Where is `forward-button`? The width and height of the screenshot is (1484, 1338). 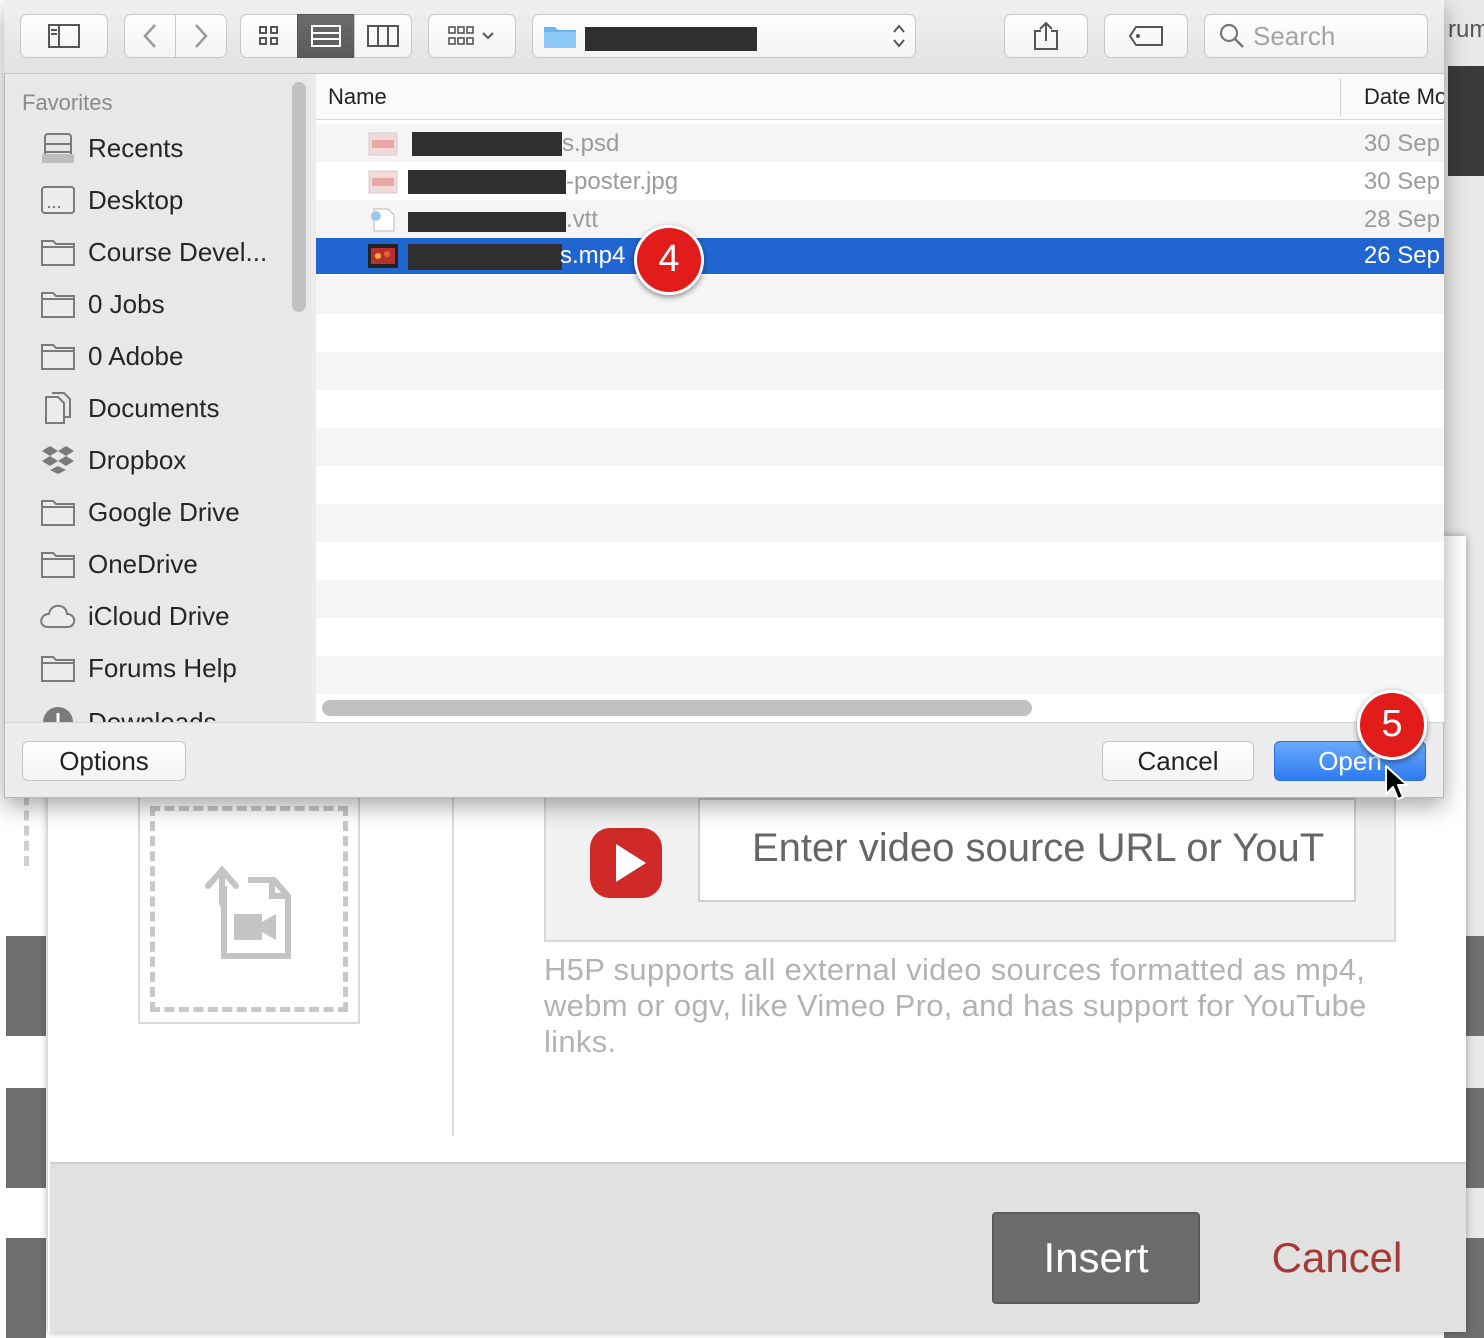
forward-button is located at coordinates (201, 36).